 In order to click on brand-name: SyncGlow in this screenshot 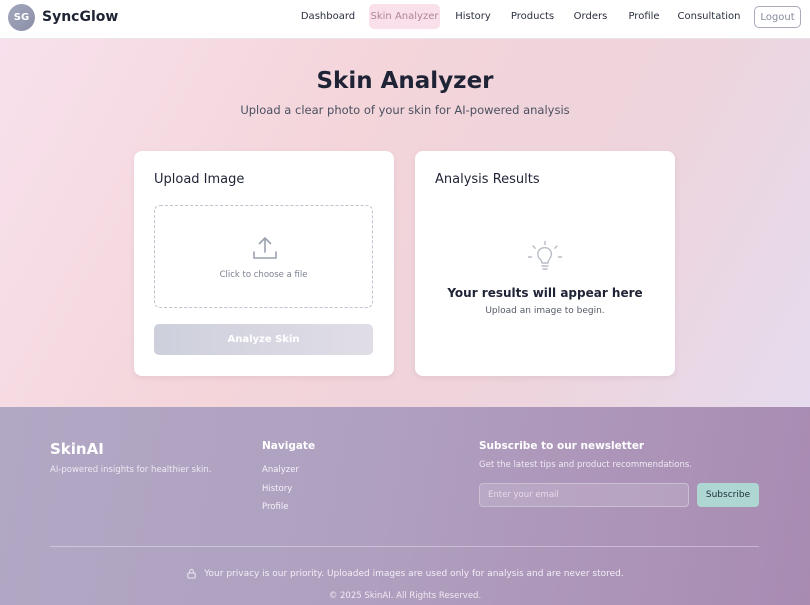, I will do `click(80, 17)`.